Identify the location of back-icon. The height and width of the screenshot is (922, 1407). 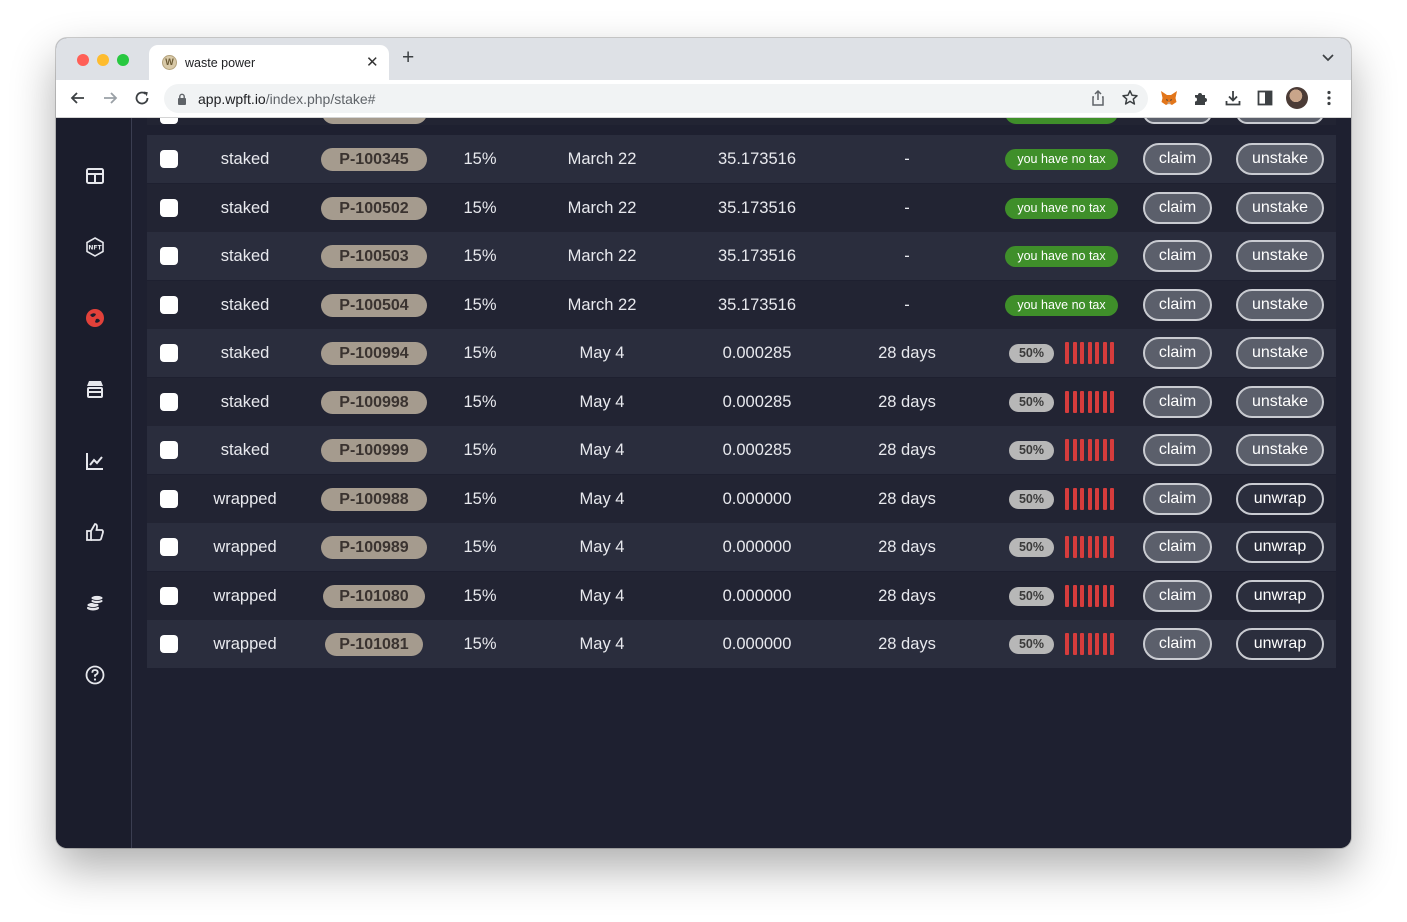
(78, 98).